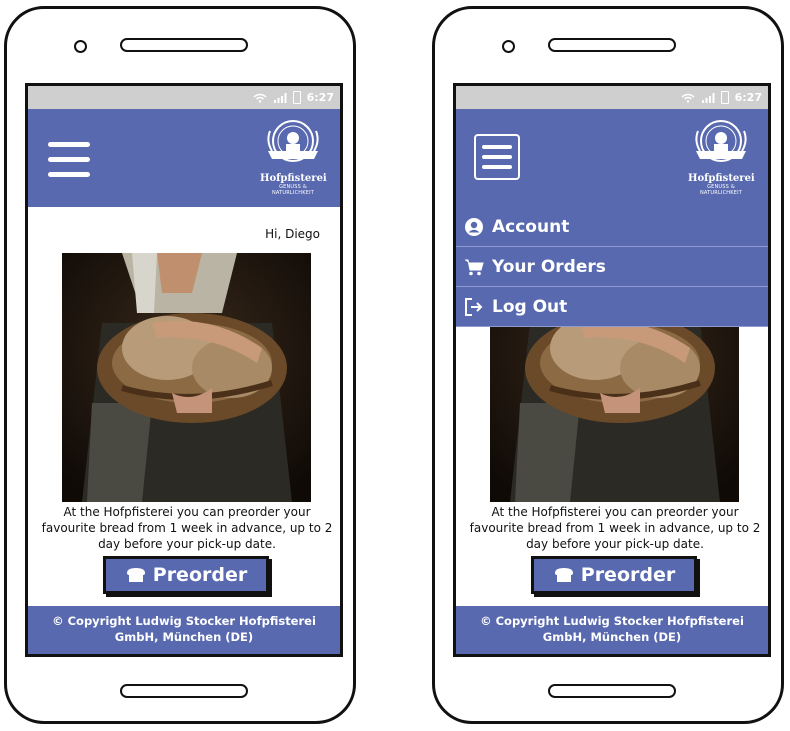  Describe the element at coordinates (474, 226) in the screenshot. I see `user-circle-icon` at that location.